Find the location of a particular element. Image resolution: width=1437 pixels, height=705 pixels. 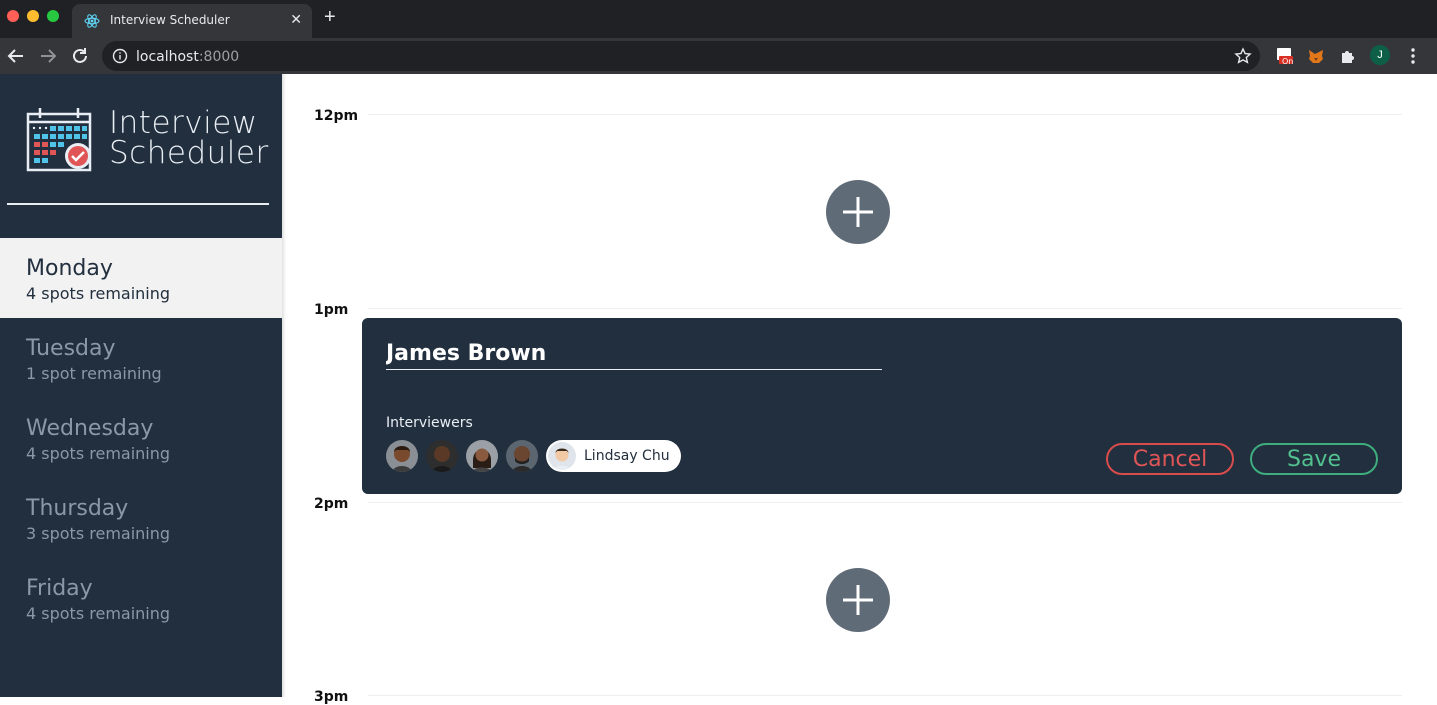

maximize-window-button is located at coordinates (53, 16).